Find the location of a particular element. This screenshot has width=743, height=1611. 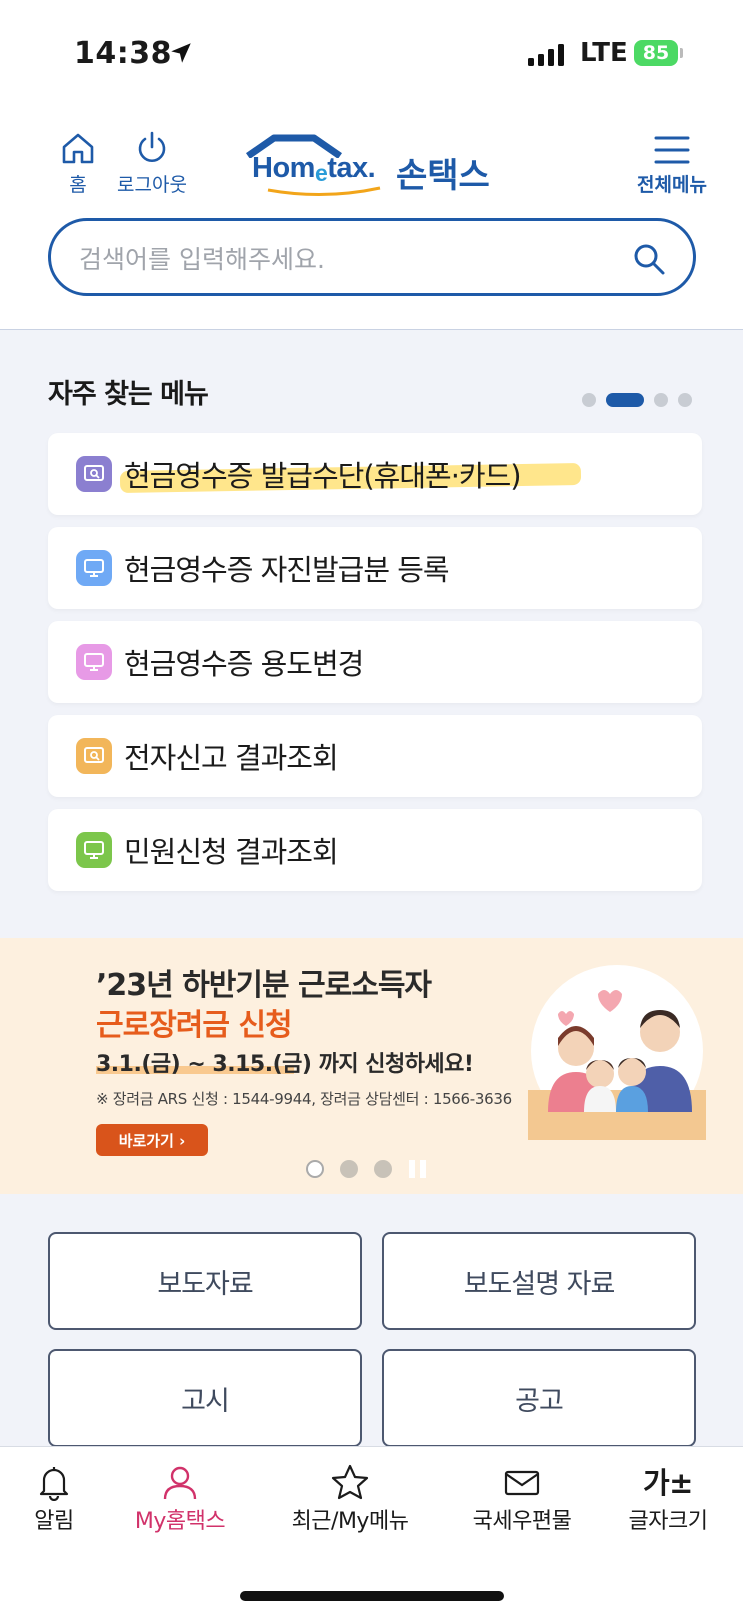

bell-icon is located at coordinates (54, 1484).